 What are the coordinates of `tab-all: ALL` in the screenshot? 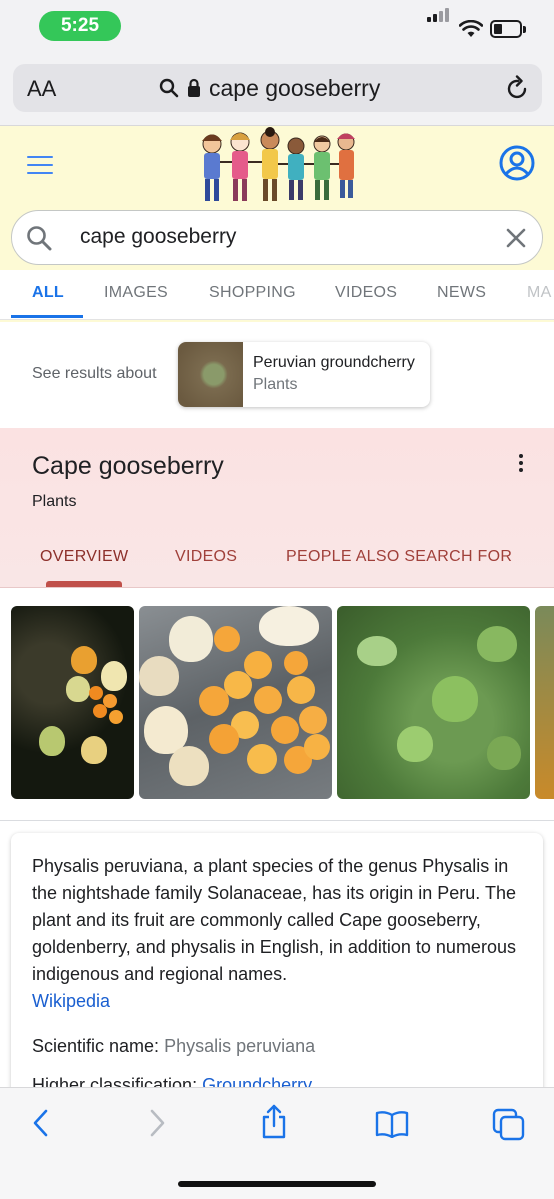 It's located at (48, 293).